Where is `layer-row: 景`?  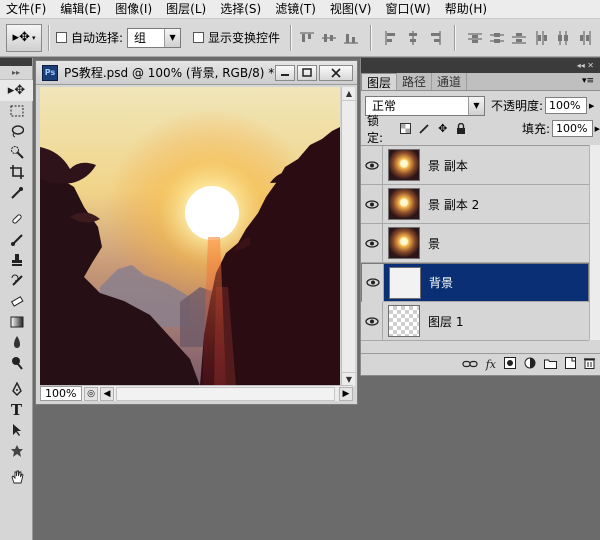 layer-row: 景 is located at coordinates (475, 243).